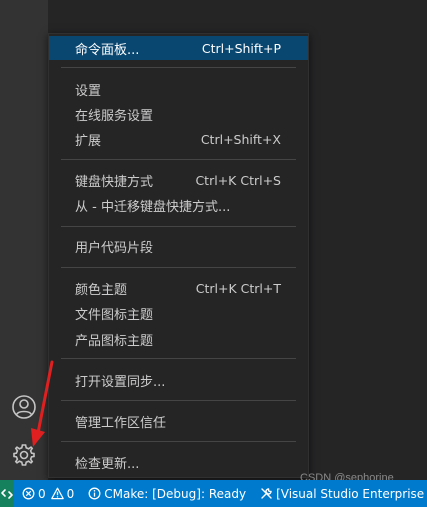 The width and height of the screenshot is (427, 507). I want to click on warning-icon, so click(57, 493).